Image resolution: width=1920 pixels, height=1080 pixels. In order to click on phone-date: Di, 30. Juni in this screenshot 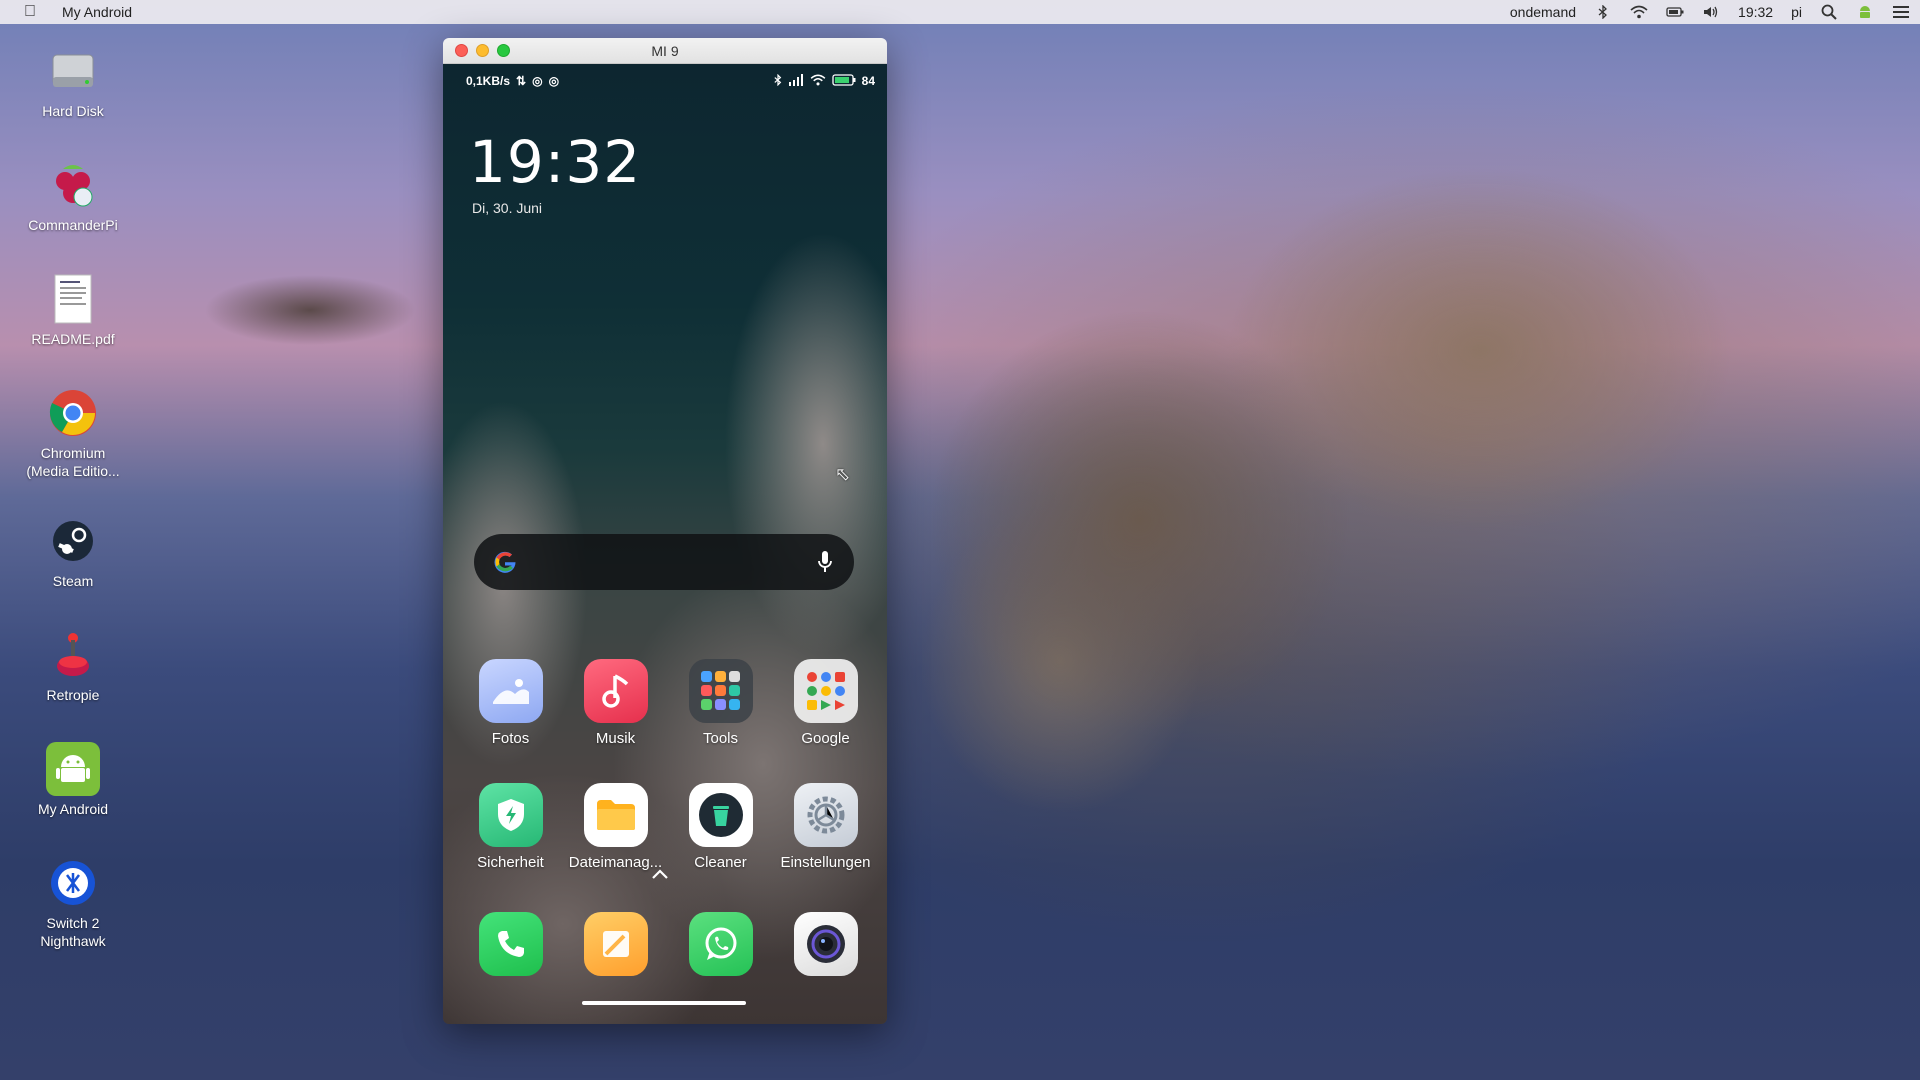, I will do `click(507, 208)`.